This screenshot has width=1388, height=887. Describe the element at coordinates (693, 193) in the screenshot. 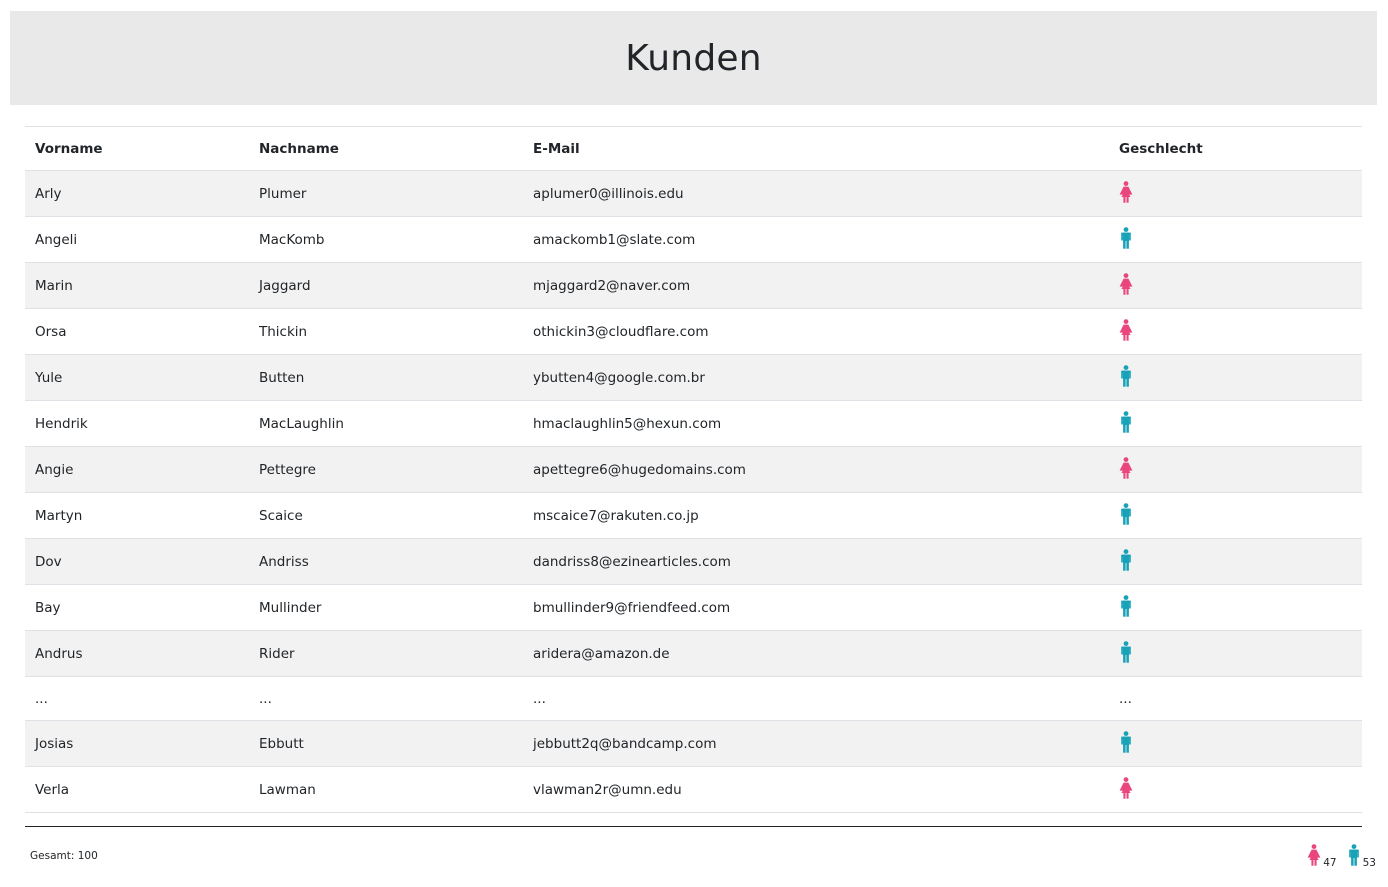

I see `table-row: Arly Plumer aplumer0@illinois.edu` at that location.